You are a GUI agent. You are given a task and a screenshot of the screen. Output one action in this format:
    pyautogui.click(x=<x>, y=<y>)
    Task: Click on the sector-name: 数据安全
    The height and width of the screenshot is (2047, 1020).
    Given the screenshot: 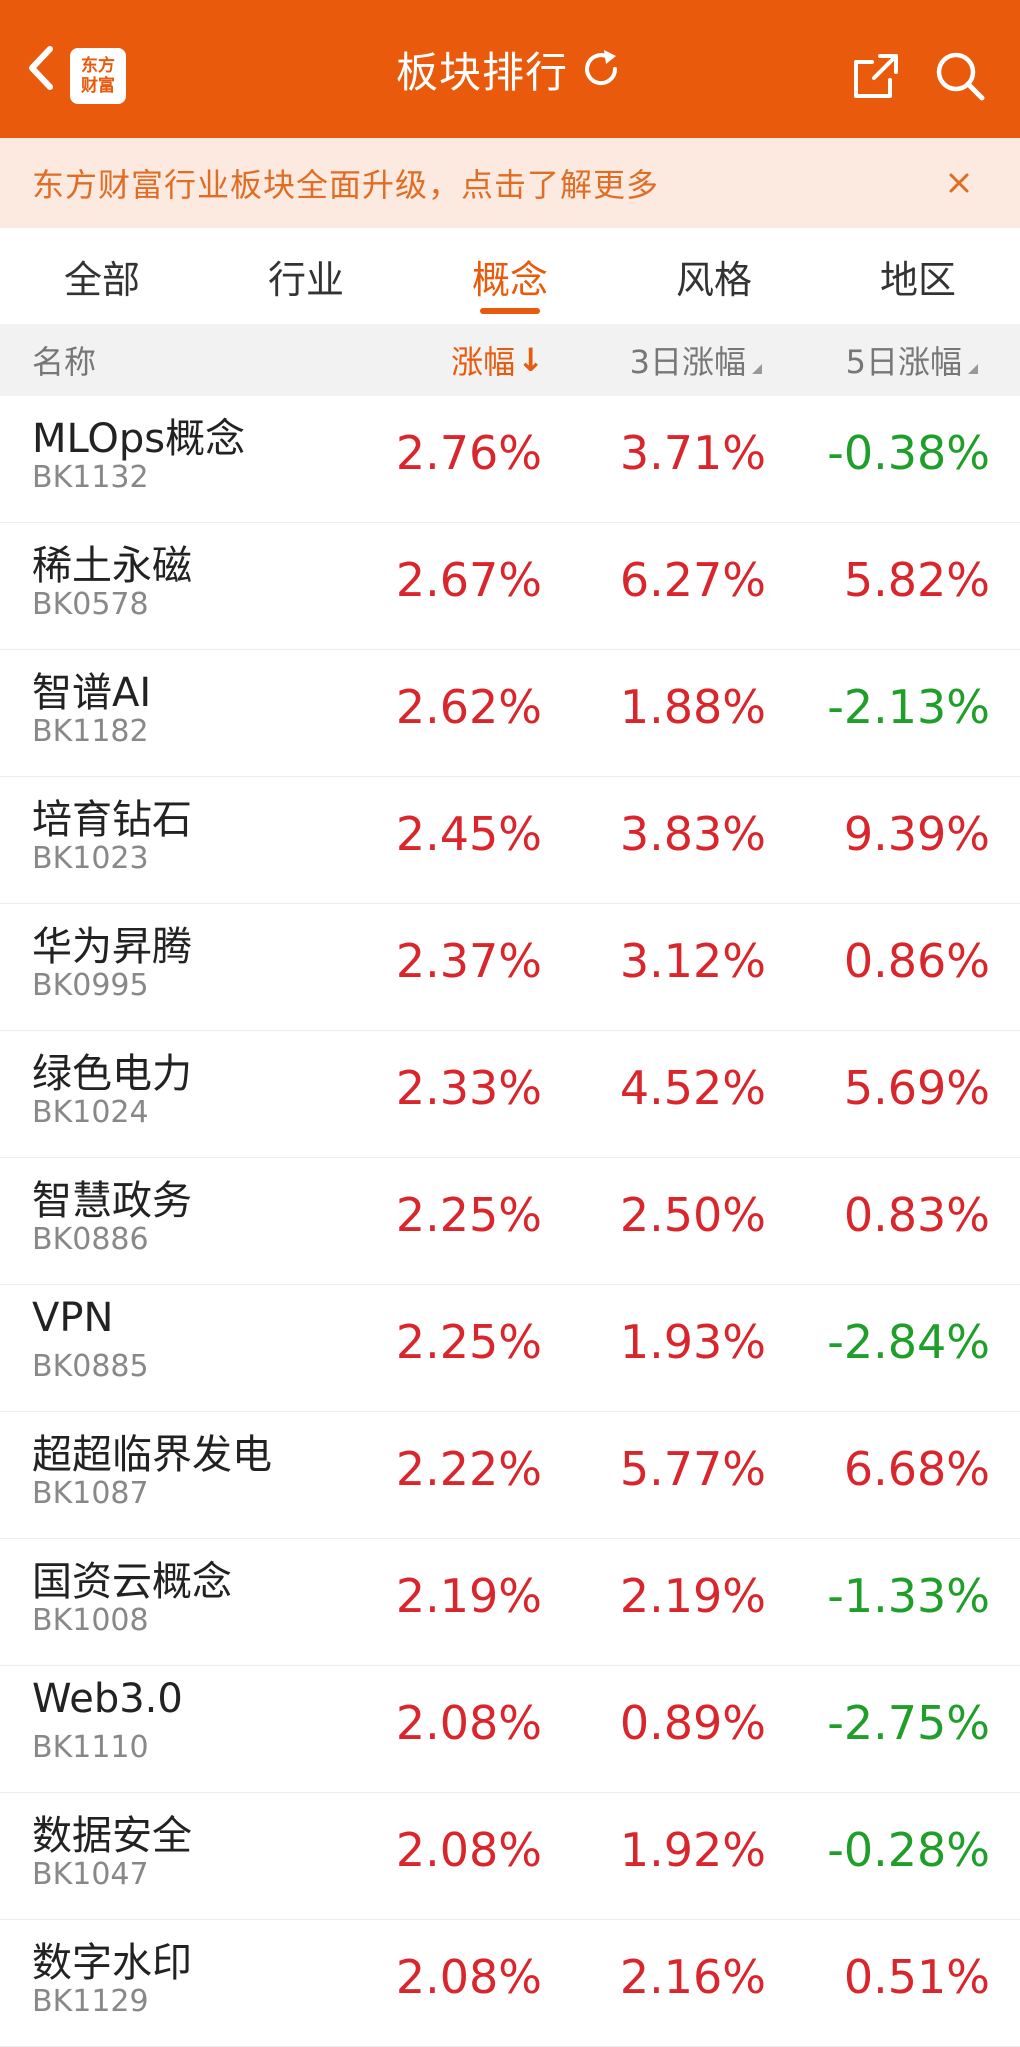 What is the action you would take?
    pyautogui.click(x=112, y=1836)
    